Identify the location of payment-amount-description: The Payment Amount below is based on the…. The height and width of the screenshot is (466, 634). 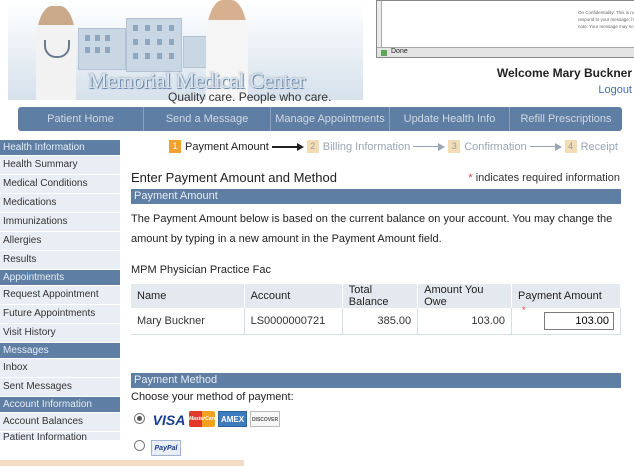
(372, 229).